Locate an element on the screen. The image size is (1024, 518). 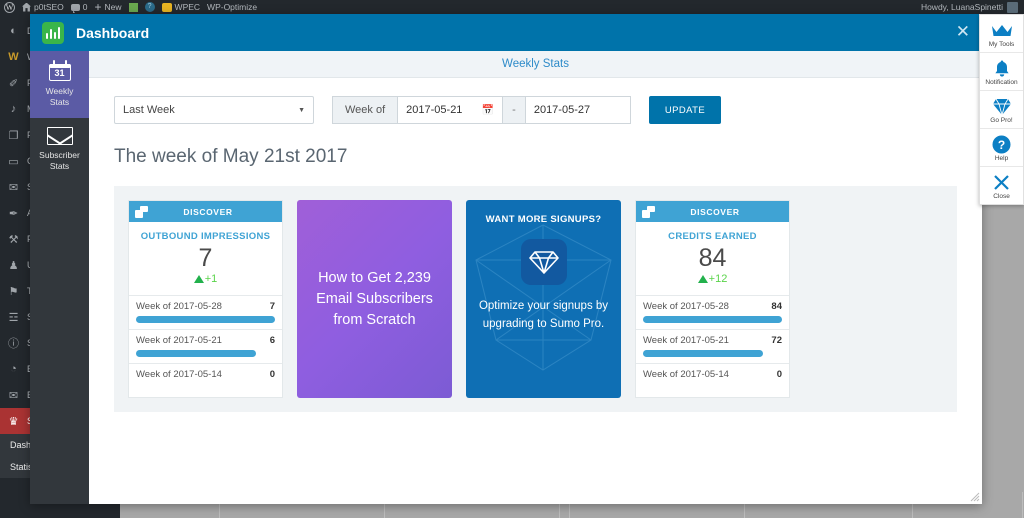
toolbar-item-label: My Tools is located at coordinates (1001, 44).